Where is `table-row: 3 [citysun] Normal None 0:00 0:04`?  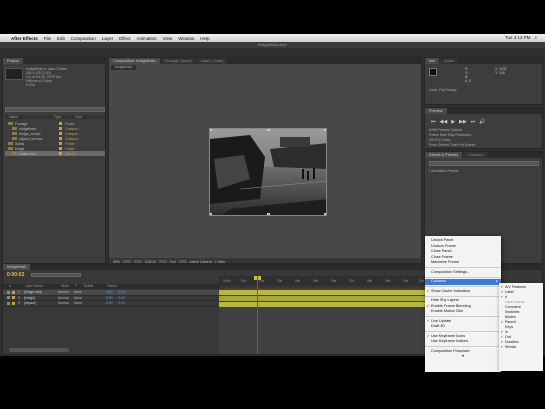 table-row: 3 [citysun] Normal None 0:00 0:04 is located at coordinates (111, 304).